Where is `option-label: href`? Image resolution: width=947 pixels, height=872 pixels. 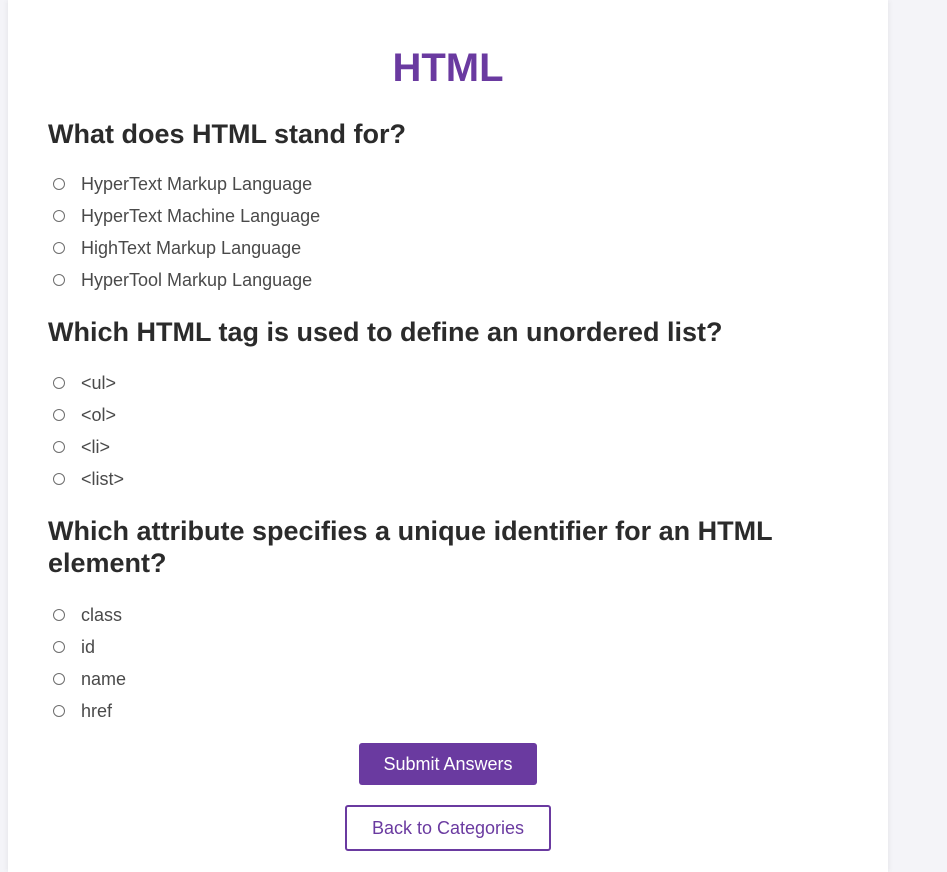 option-label: href is located at coordinates (97, 710).